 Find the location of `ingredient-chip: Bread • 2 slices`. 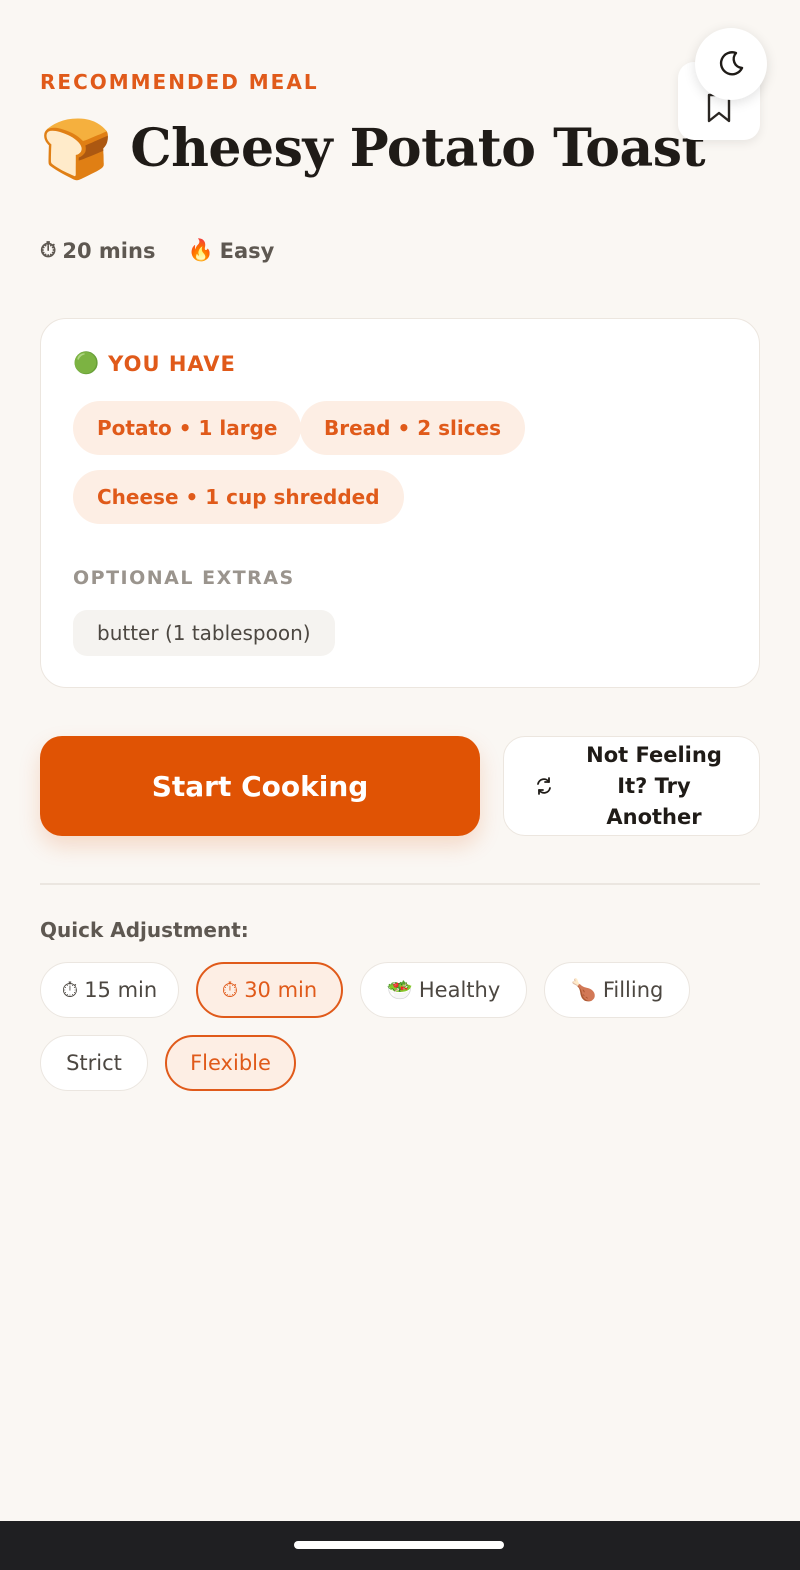

ingredient-chip: Bread • 2 slices is located at coordinates (413, 428).